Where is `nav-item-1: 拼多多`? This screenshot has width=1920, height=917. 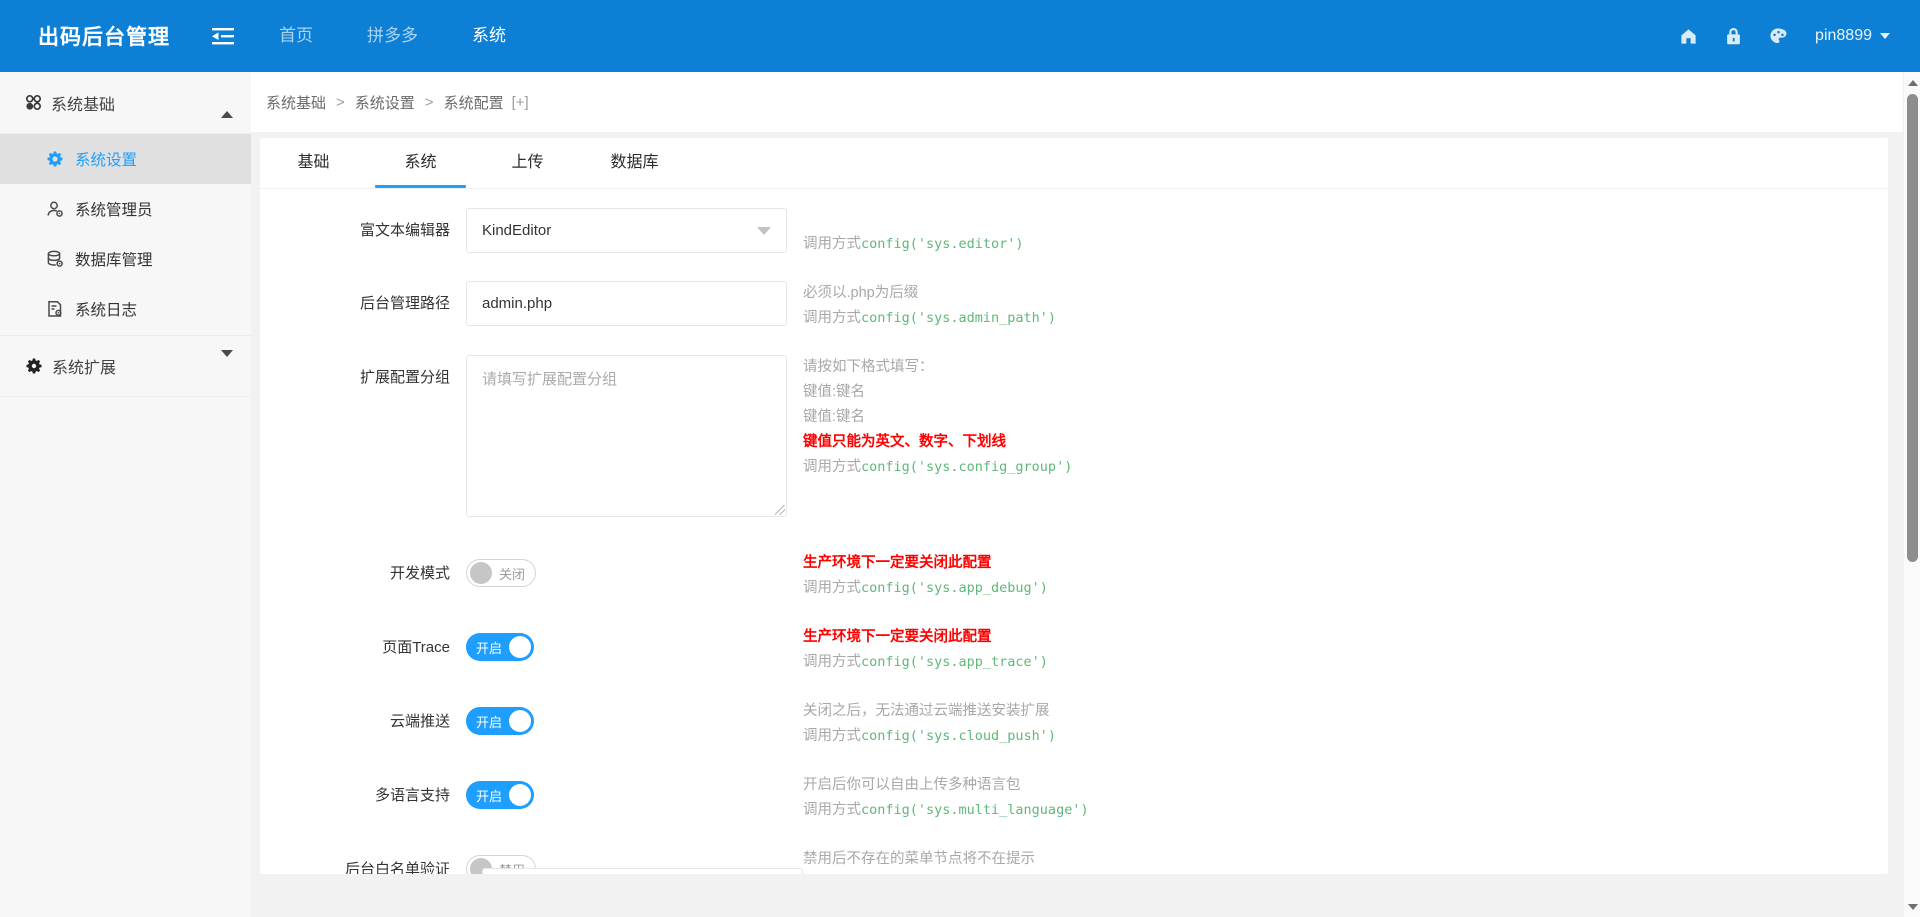
nav-item-1: 拼多多 is located at coordinates (392, 36).